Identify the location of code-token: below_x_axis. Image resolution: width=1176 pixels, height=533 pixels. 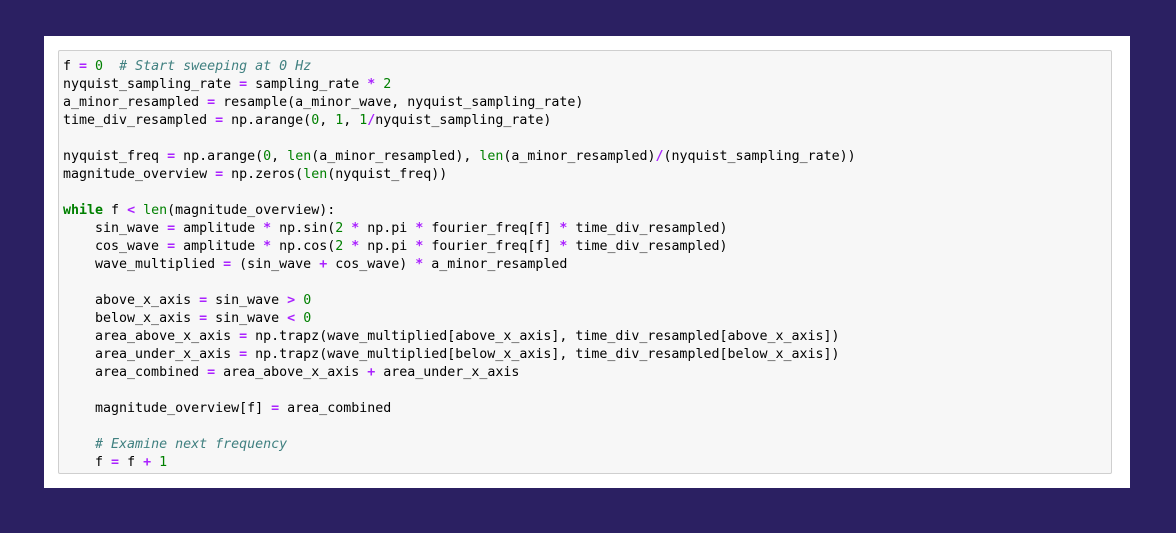
(131, 318).